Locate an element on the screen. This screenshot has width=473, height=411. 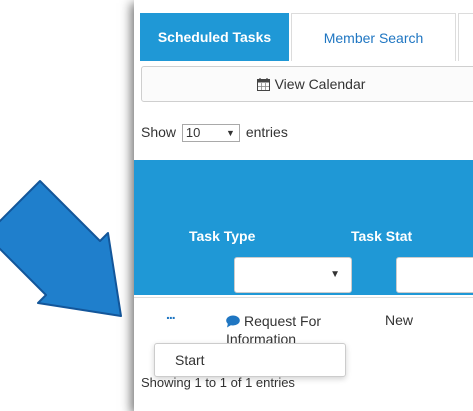
calendar-icon is located at coordinates (263, 84).